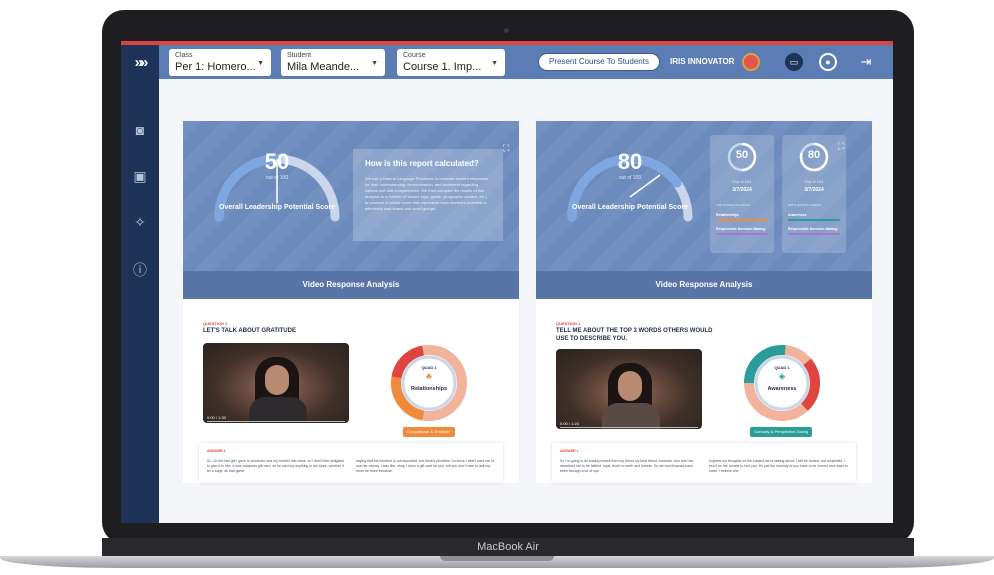 The image size is (994, 575). What do you see at coordinates (497, 558) in the screenshot?
I see `laptop-notch` at bounding box center [497, 558].